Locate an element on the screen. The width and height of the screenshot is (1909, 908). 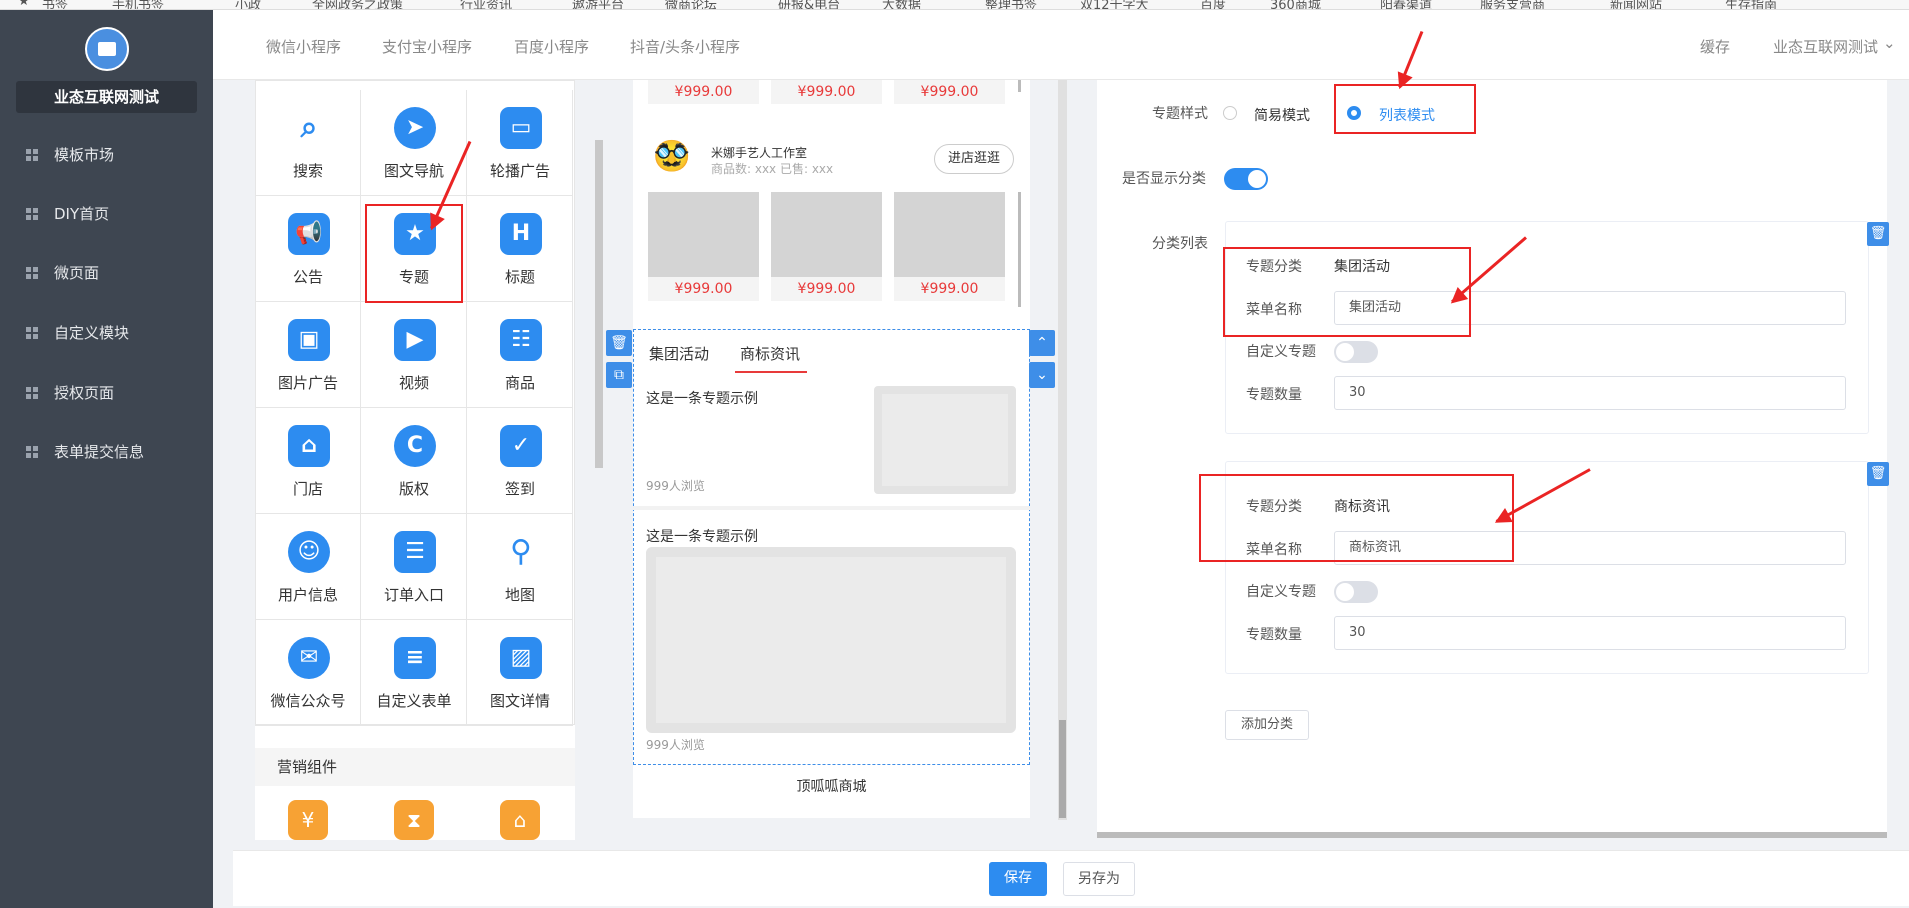
component-copyright: C 版权 is located at coordinates (414, 461).